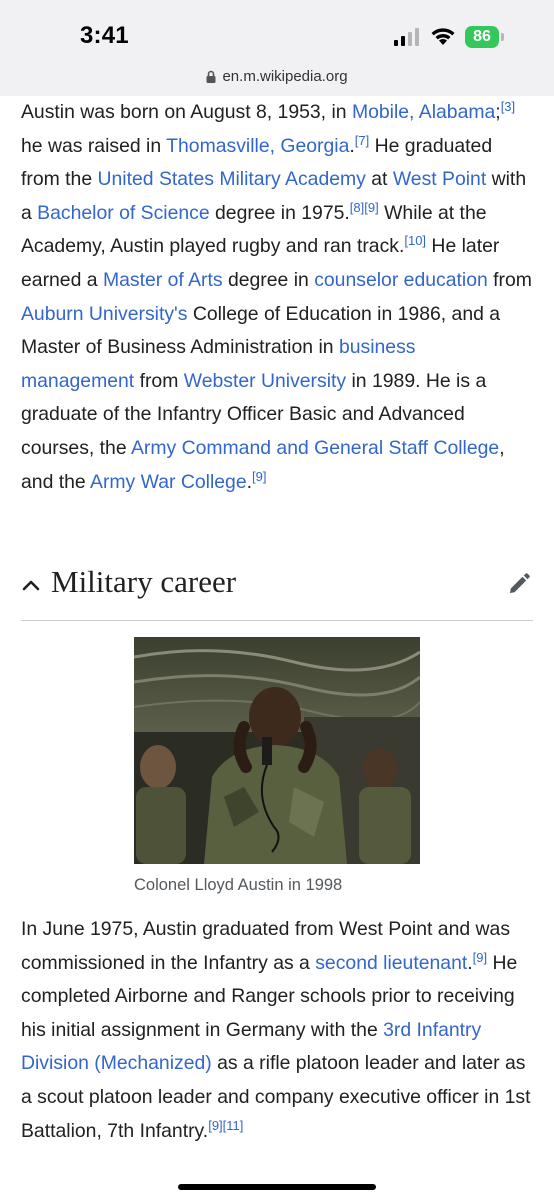 The width and height of the screenshot is (554, 1200). I want to click on lock-icon, so click(211, 76).